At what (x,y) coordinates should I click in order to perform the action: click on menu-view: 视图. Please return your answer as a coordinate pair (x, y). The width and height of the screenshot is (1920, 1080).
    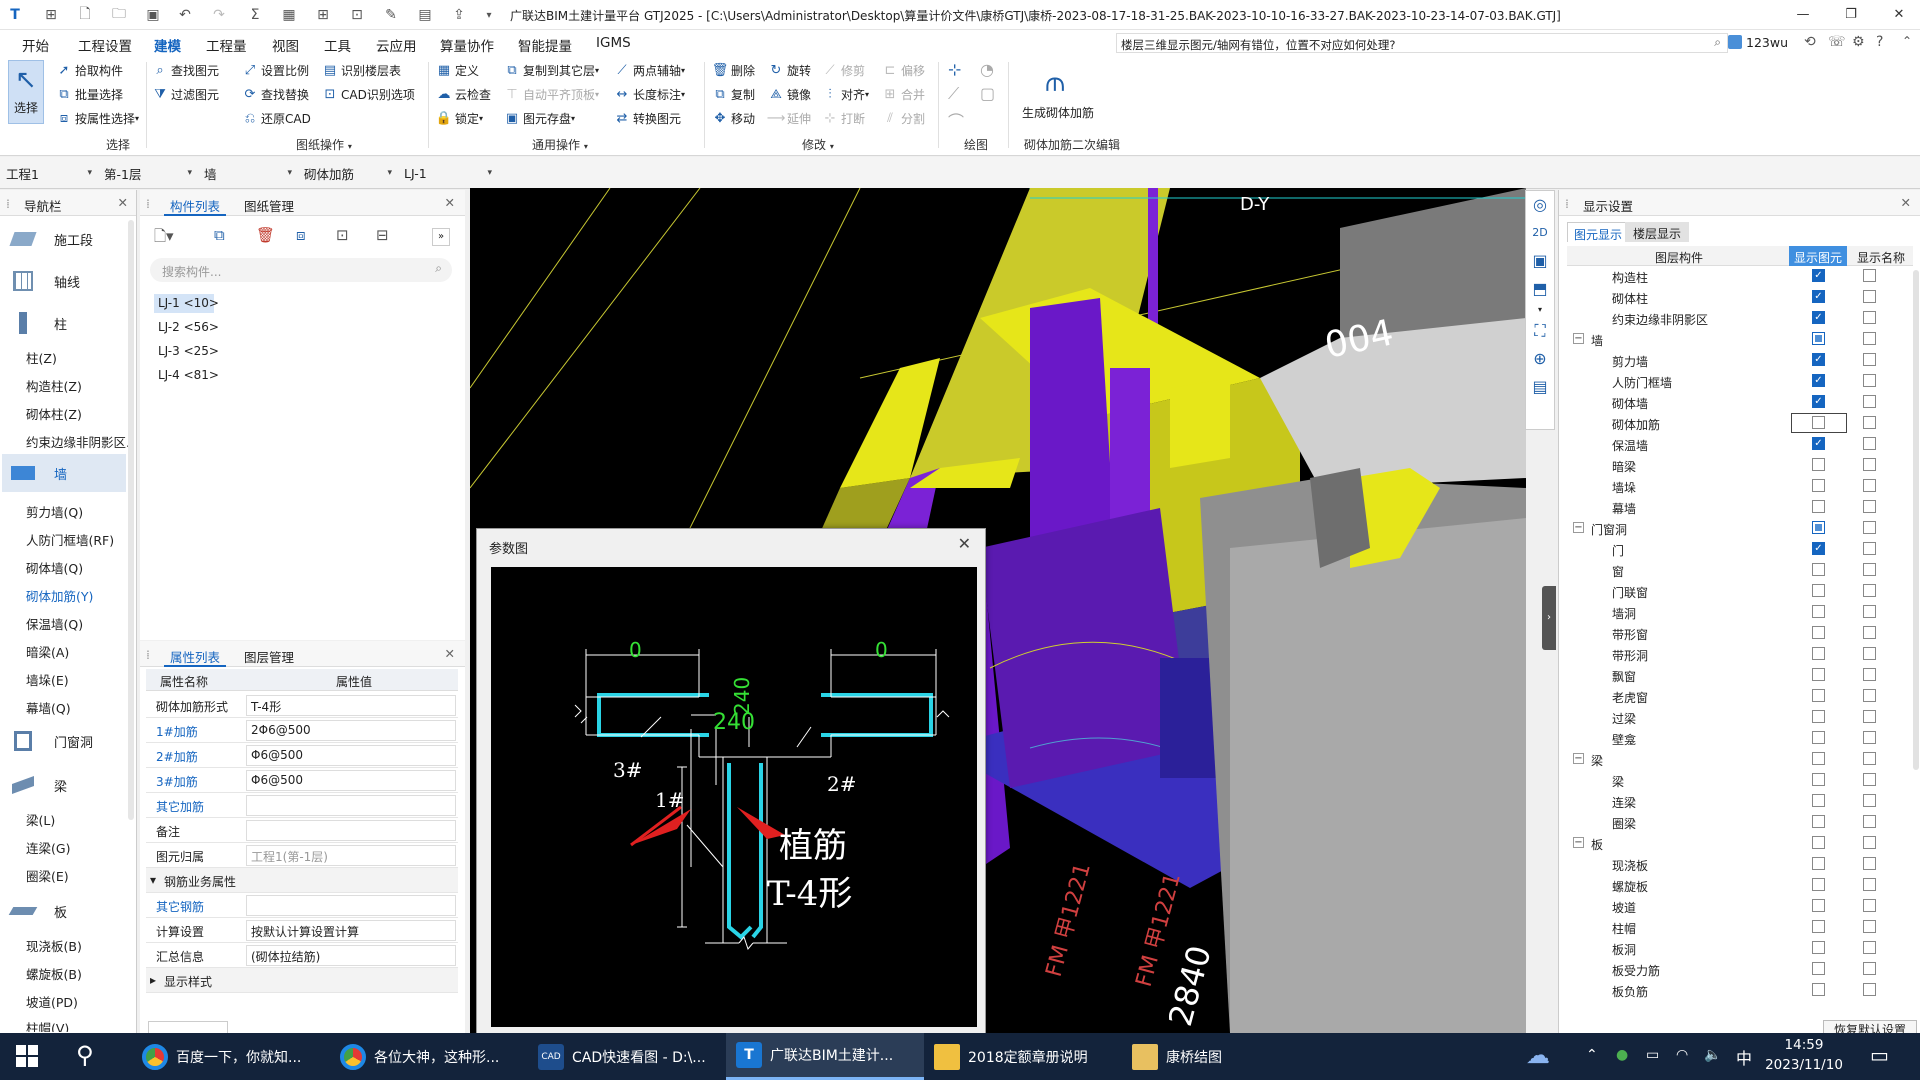
    Looking at the image, I should click on (285, 45).